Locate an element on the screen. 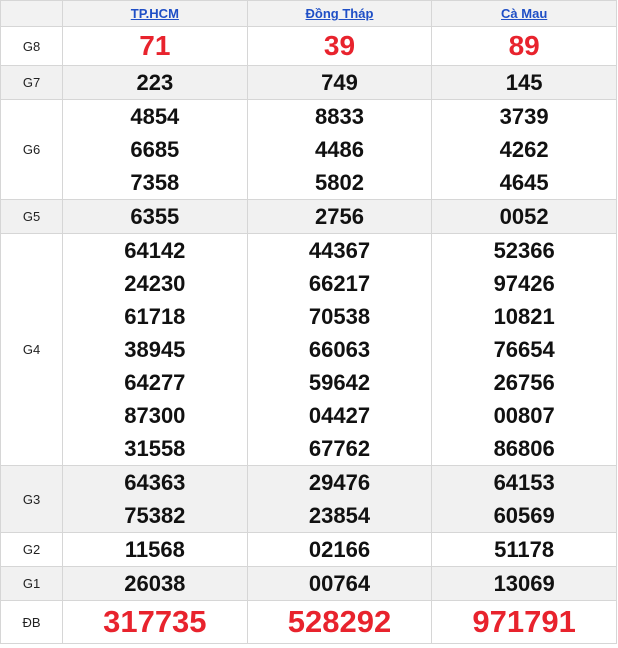  winning-number: 67762 is located at coordinates (339, 448).